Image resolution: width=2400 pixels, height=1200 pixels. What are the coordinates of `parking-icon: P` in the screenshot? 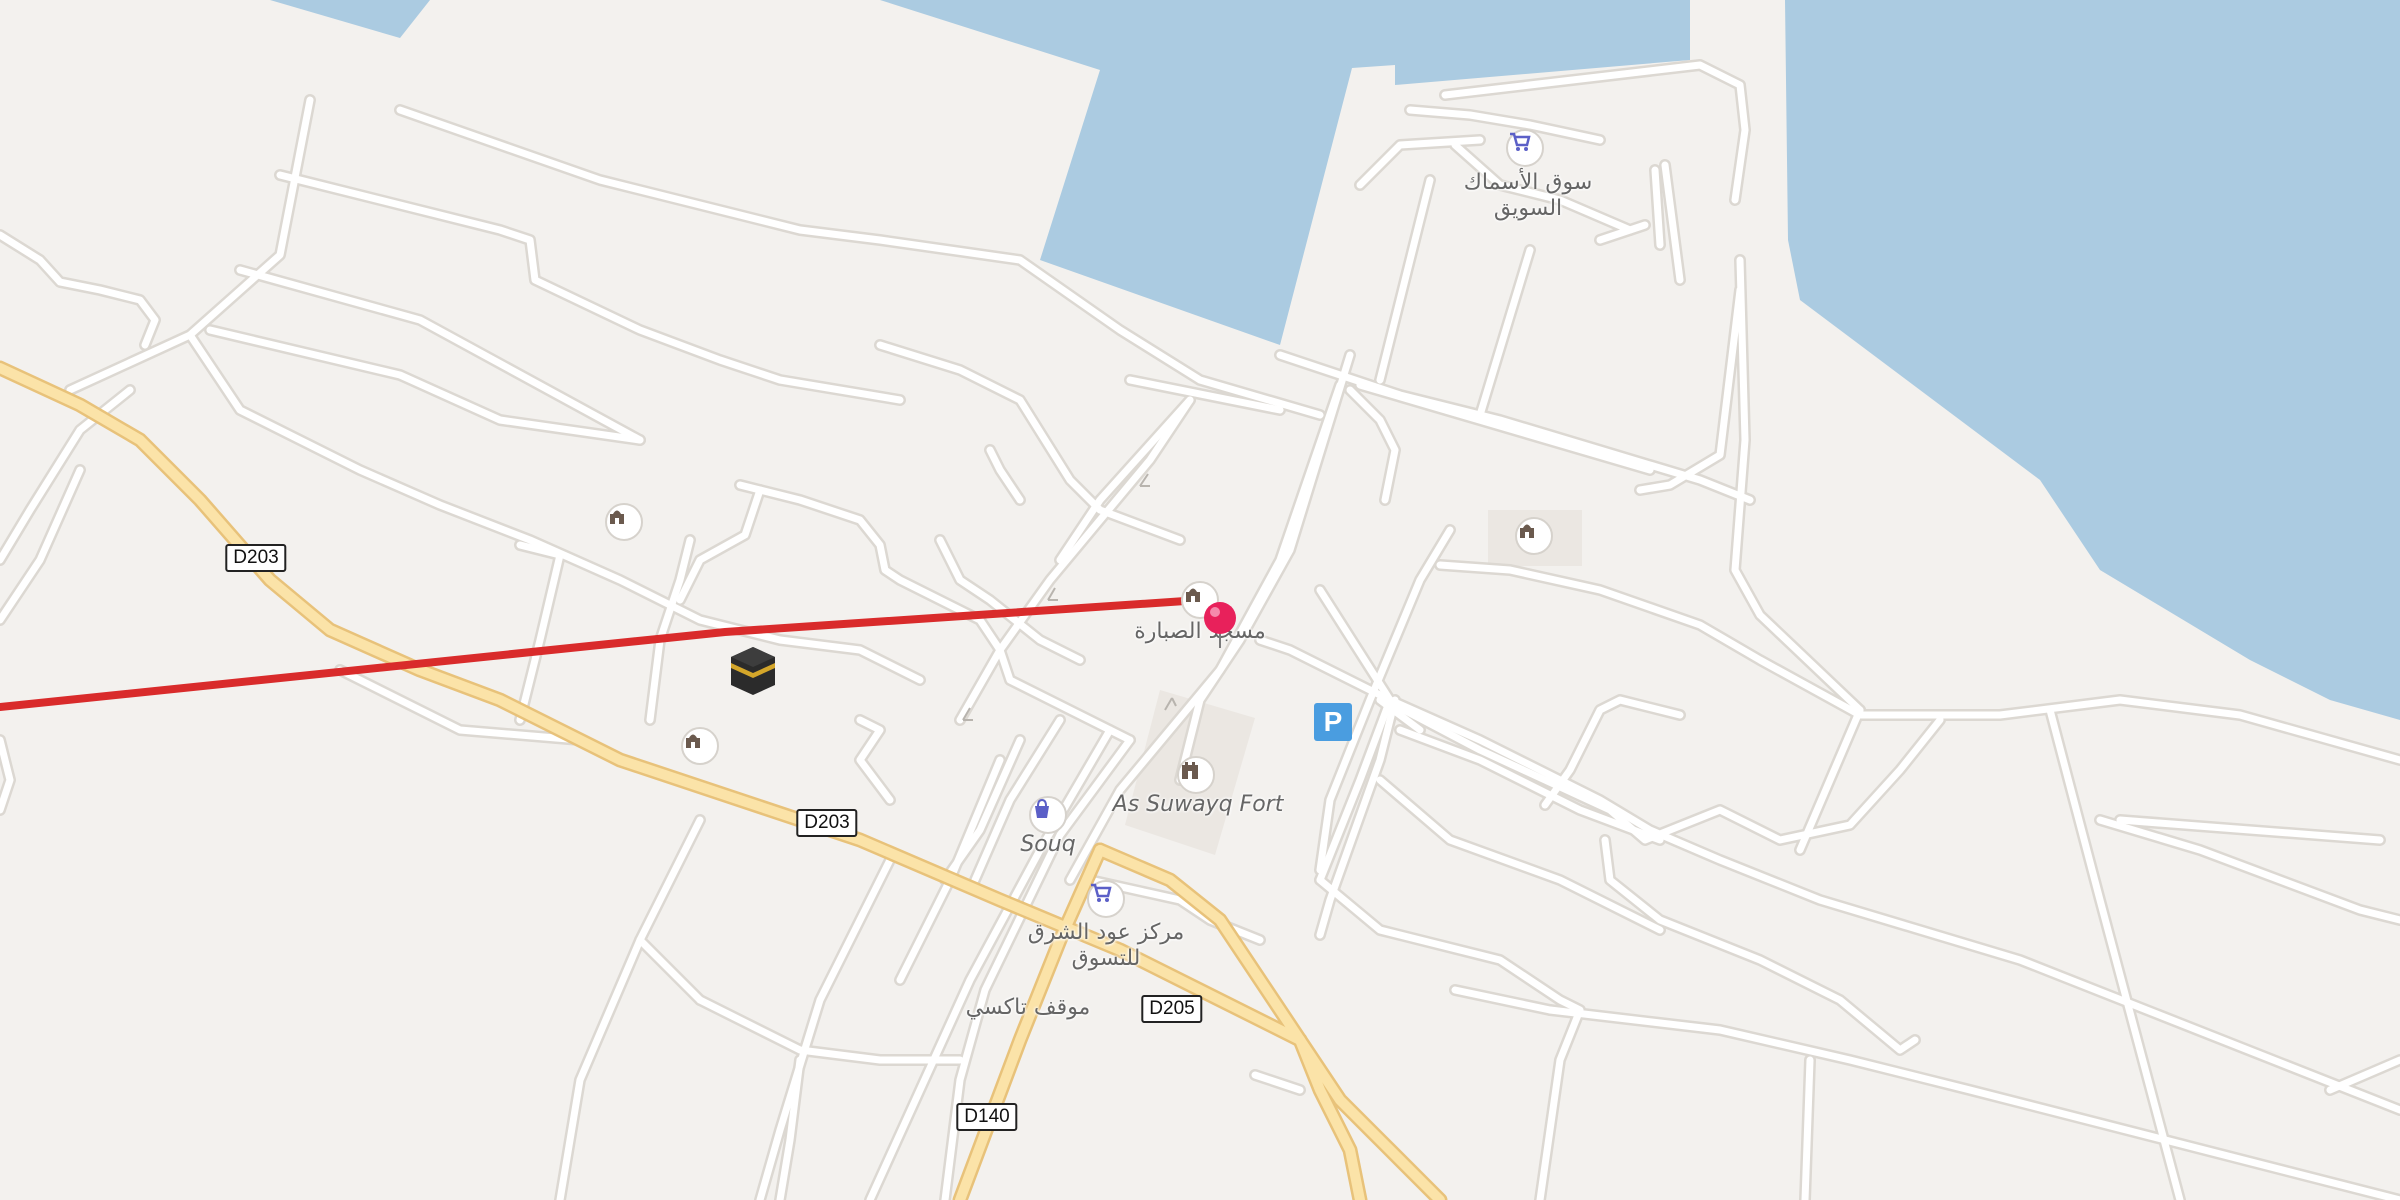 It's located at (1333, 722).